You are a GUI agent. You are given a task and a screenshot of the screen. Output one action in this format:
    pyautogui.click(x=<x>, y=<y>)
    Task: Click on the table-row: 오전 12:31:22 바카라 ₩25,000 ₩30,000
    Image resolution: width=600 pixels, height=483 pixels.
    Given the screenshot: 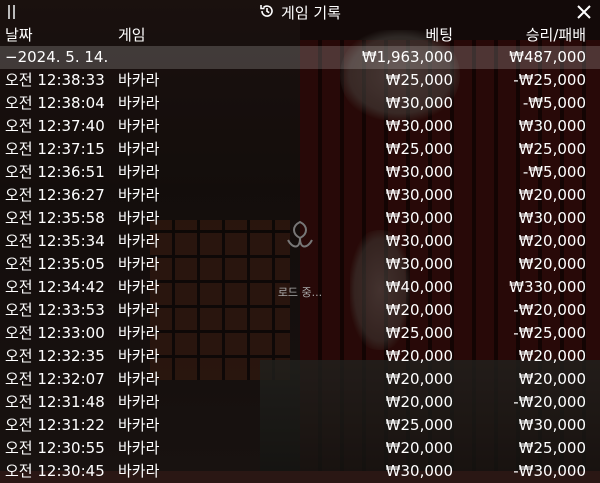 What is the action you would take?
    pyautogui.click(x=300, y=425)
    